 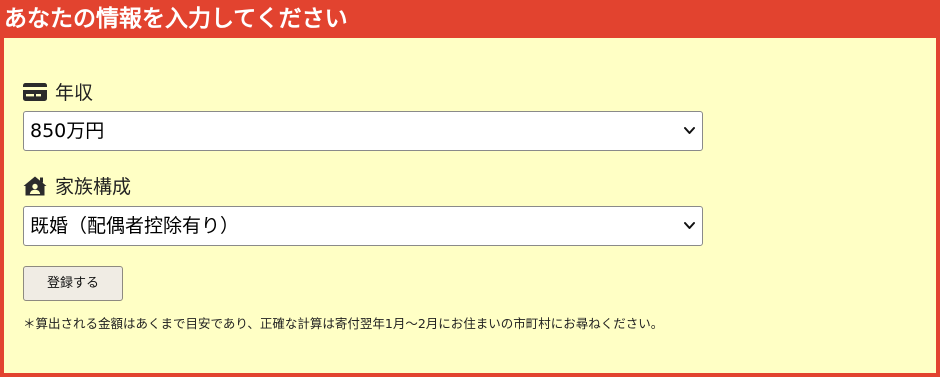 What do you see at coordinates (93, 187) in the screenshot?
I see `family-label-text: 家族構成` at bounding box center [93, 187].